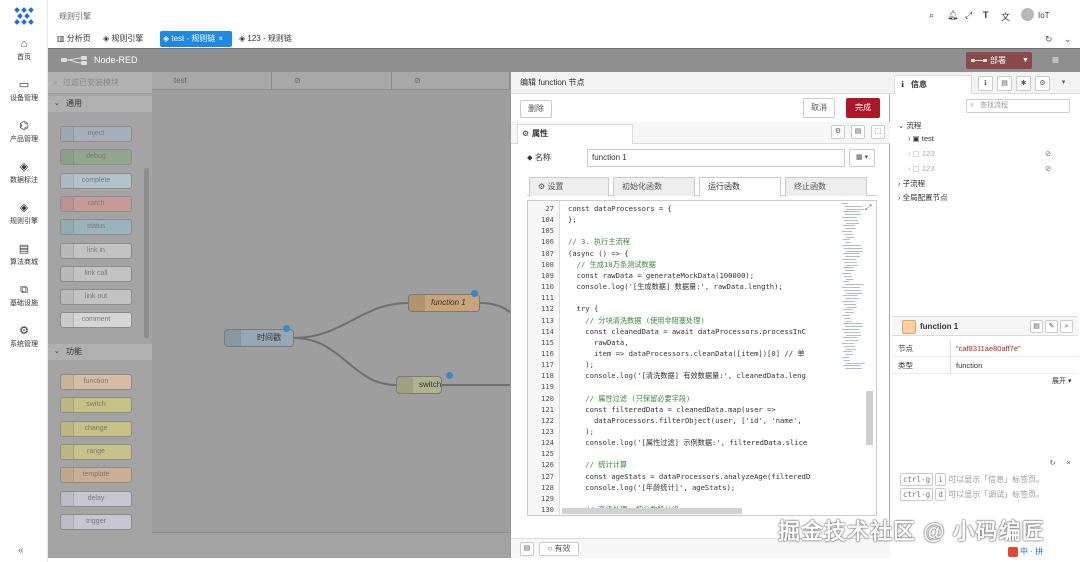  I want to click on avatar, so click(1027, 14).